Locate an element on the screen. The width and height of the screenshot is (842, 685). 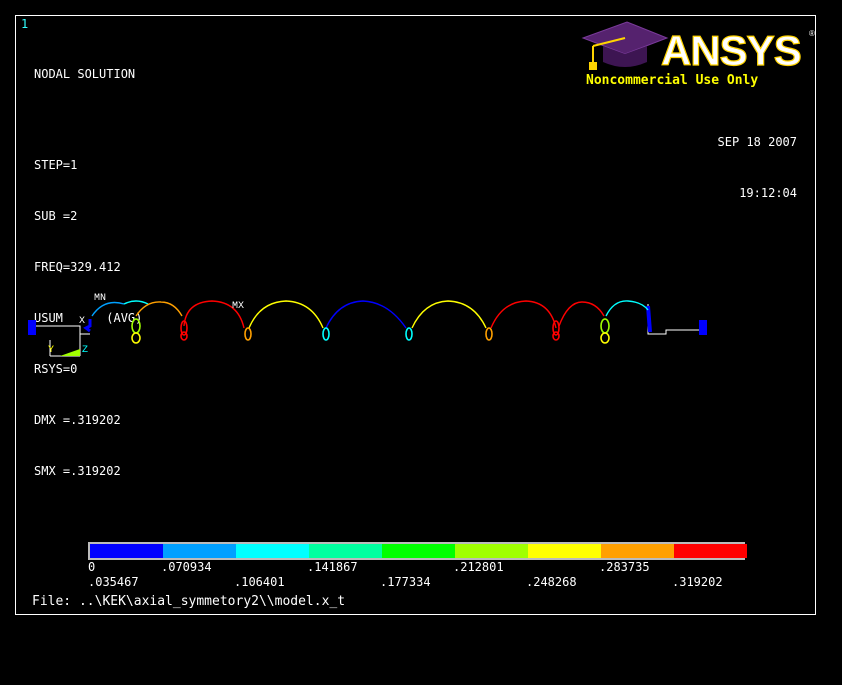
left-end-block is located at coordinates (32, 327).